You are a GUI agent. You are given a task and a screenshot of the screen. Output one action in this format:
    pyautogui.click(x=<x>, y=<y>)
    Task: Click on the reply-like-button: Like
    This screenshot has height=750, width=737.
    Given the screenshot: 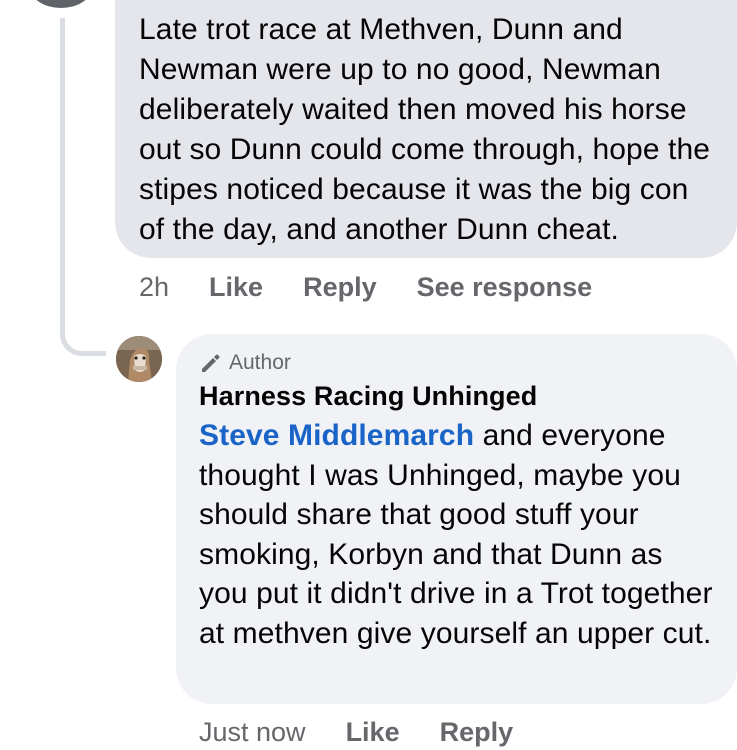 What is the action you would take?
    pyautogui.click(x=373, y=732)
    